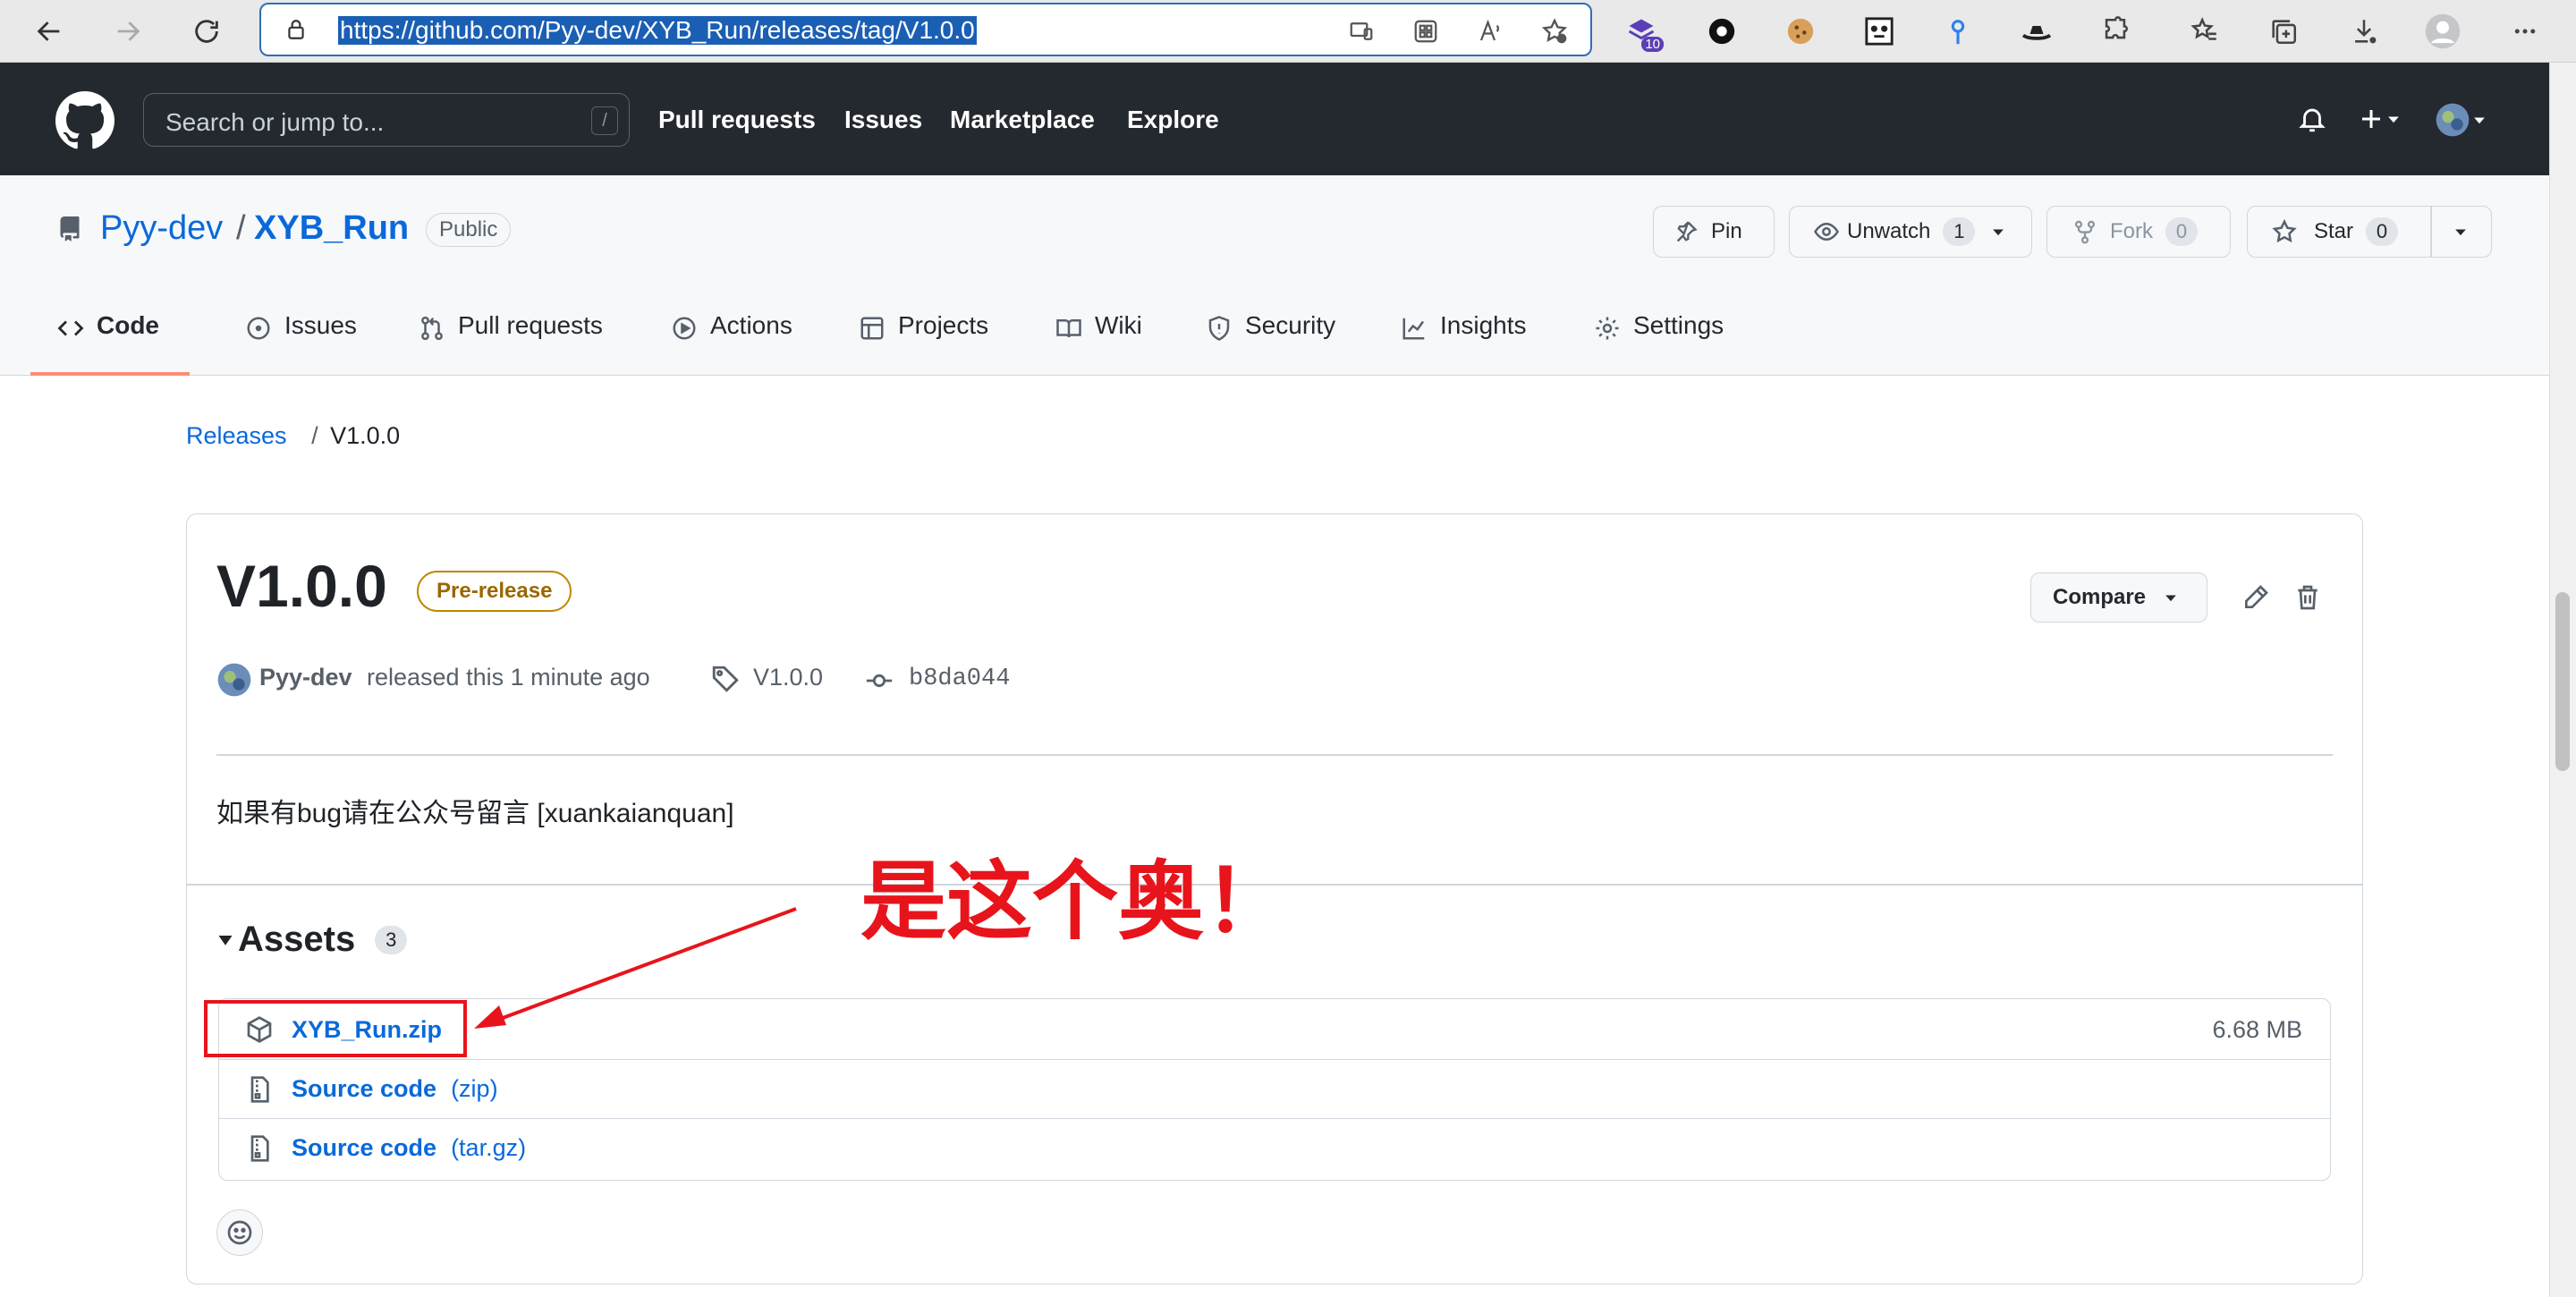 The image size is (2576, 1297). Describe the element at coordinates (1722, 31) in the screenshot. I see `record-extension-icon` at that location.